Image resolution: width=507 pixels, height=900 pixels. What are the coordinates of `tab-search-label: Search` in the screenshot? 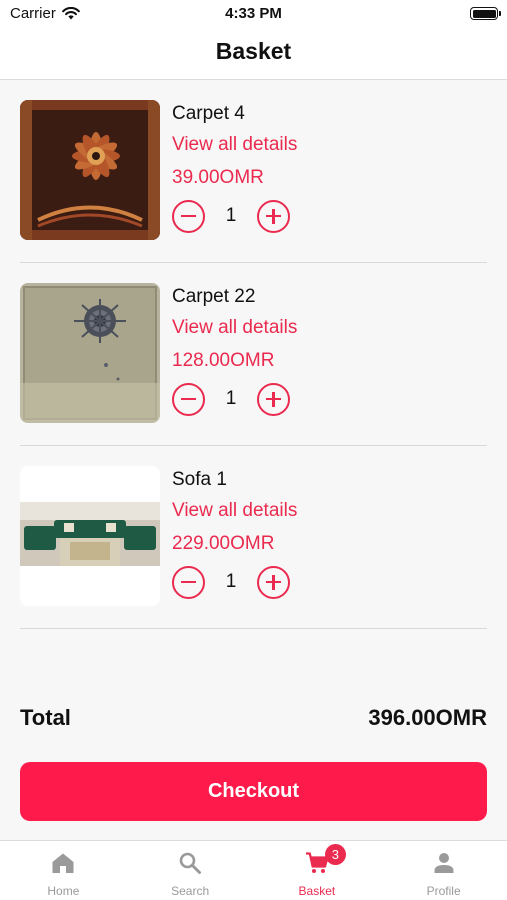 It's located at (190, 891).